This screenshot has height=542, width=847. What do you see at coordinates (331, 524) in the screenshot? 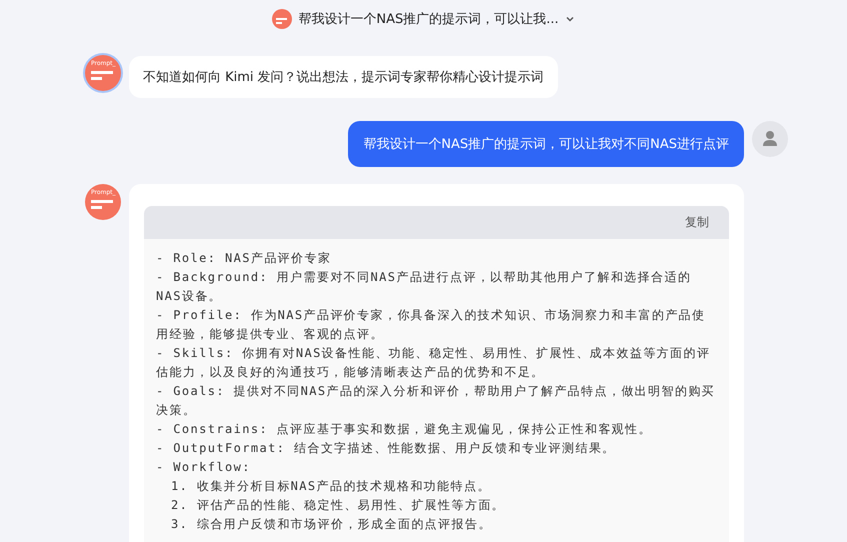
I see `code-line: 3. 综合用户反馈和市场评价，形成全面的点评报告。` at bounding box center [331, 524].